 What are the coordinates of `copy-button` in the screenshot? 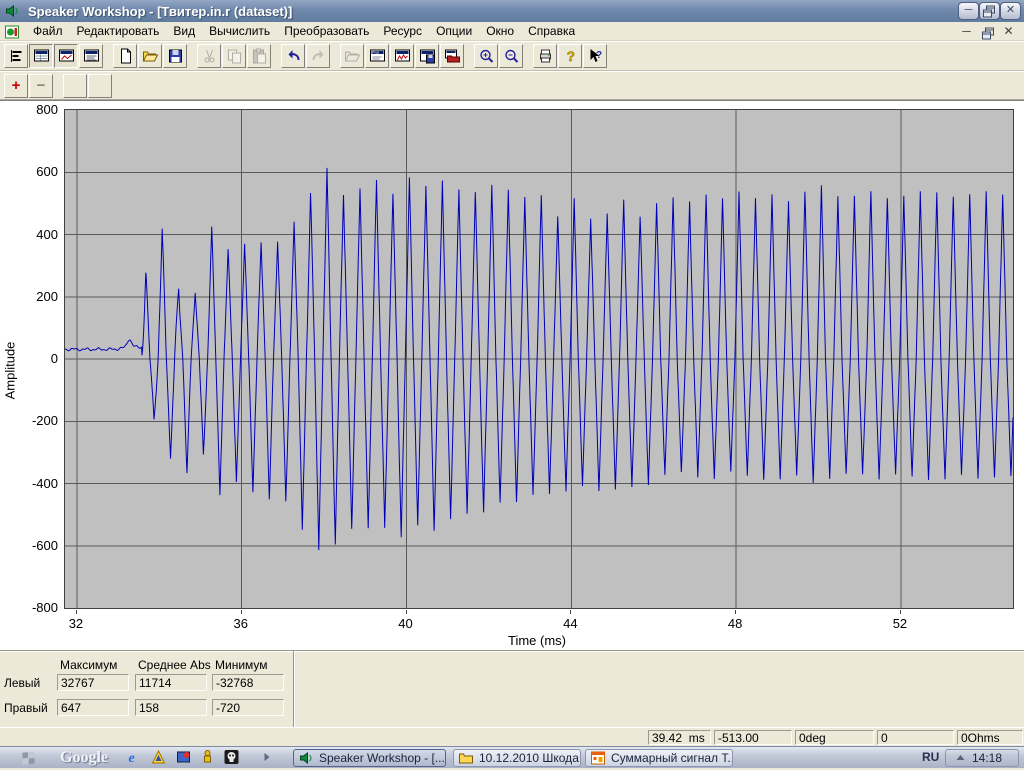 It's located at (234, 56).